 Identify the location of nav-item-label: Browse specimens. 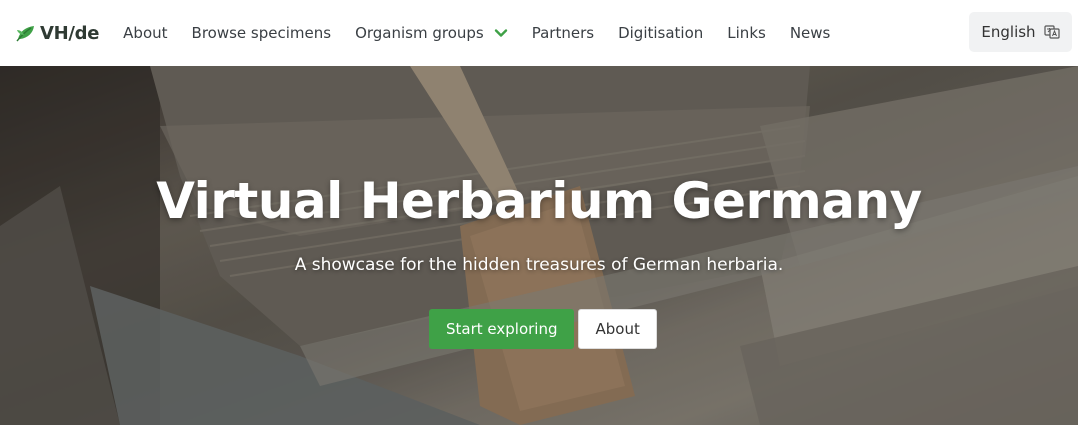
(261, 33).